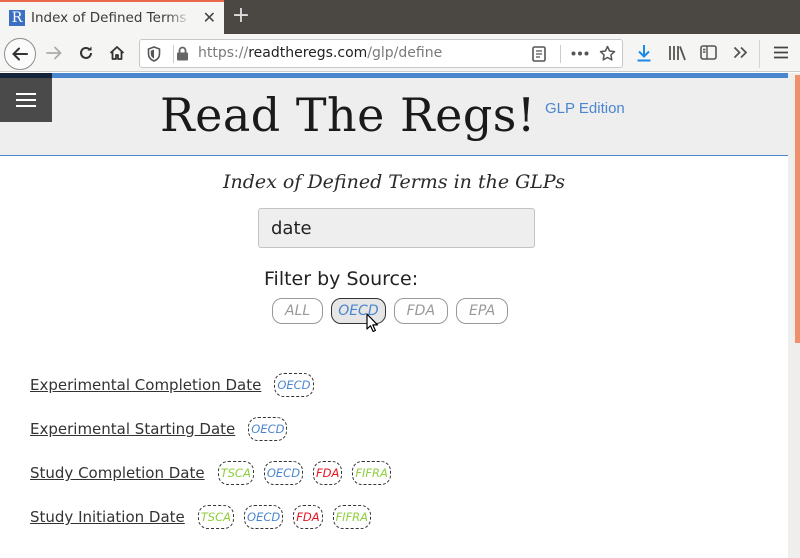  What do you see at coordinates (607, 53) in the screenshot?
I see `bookmark-star-icon` at bounding box center [607, 53].